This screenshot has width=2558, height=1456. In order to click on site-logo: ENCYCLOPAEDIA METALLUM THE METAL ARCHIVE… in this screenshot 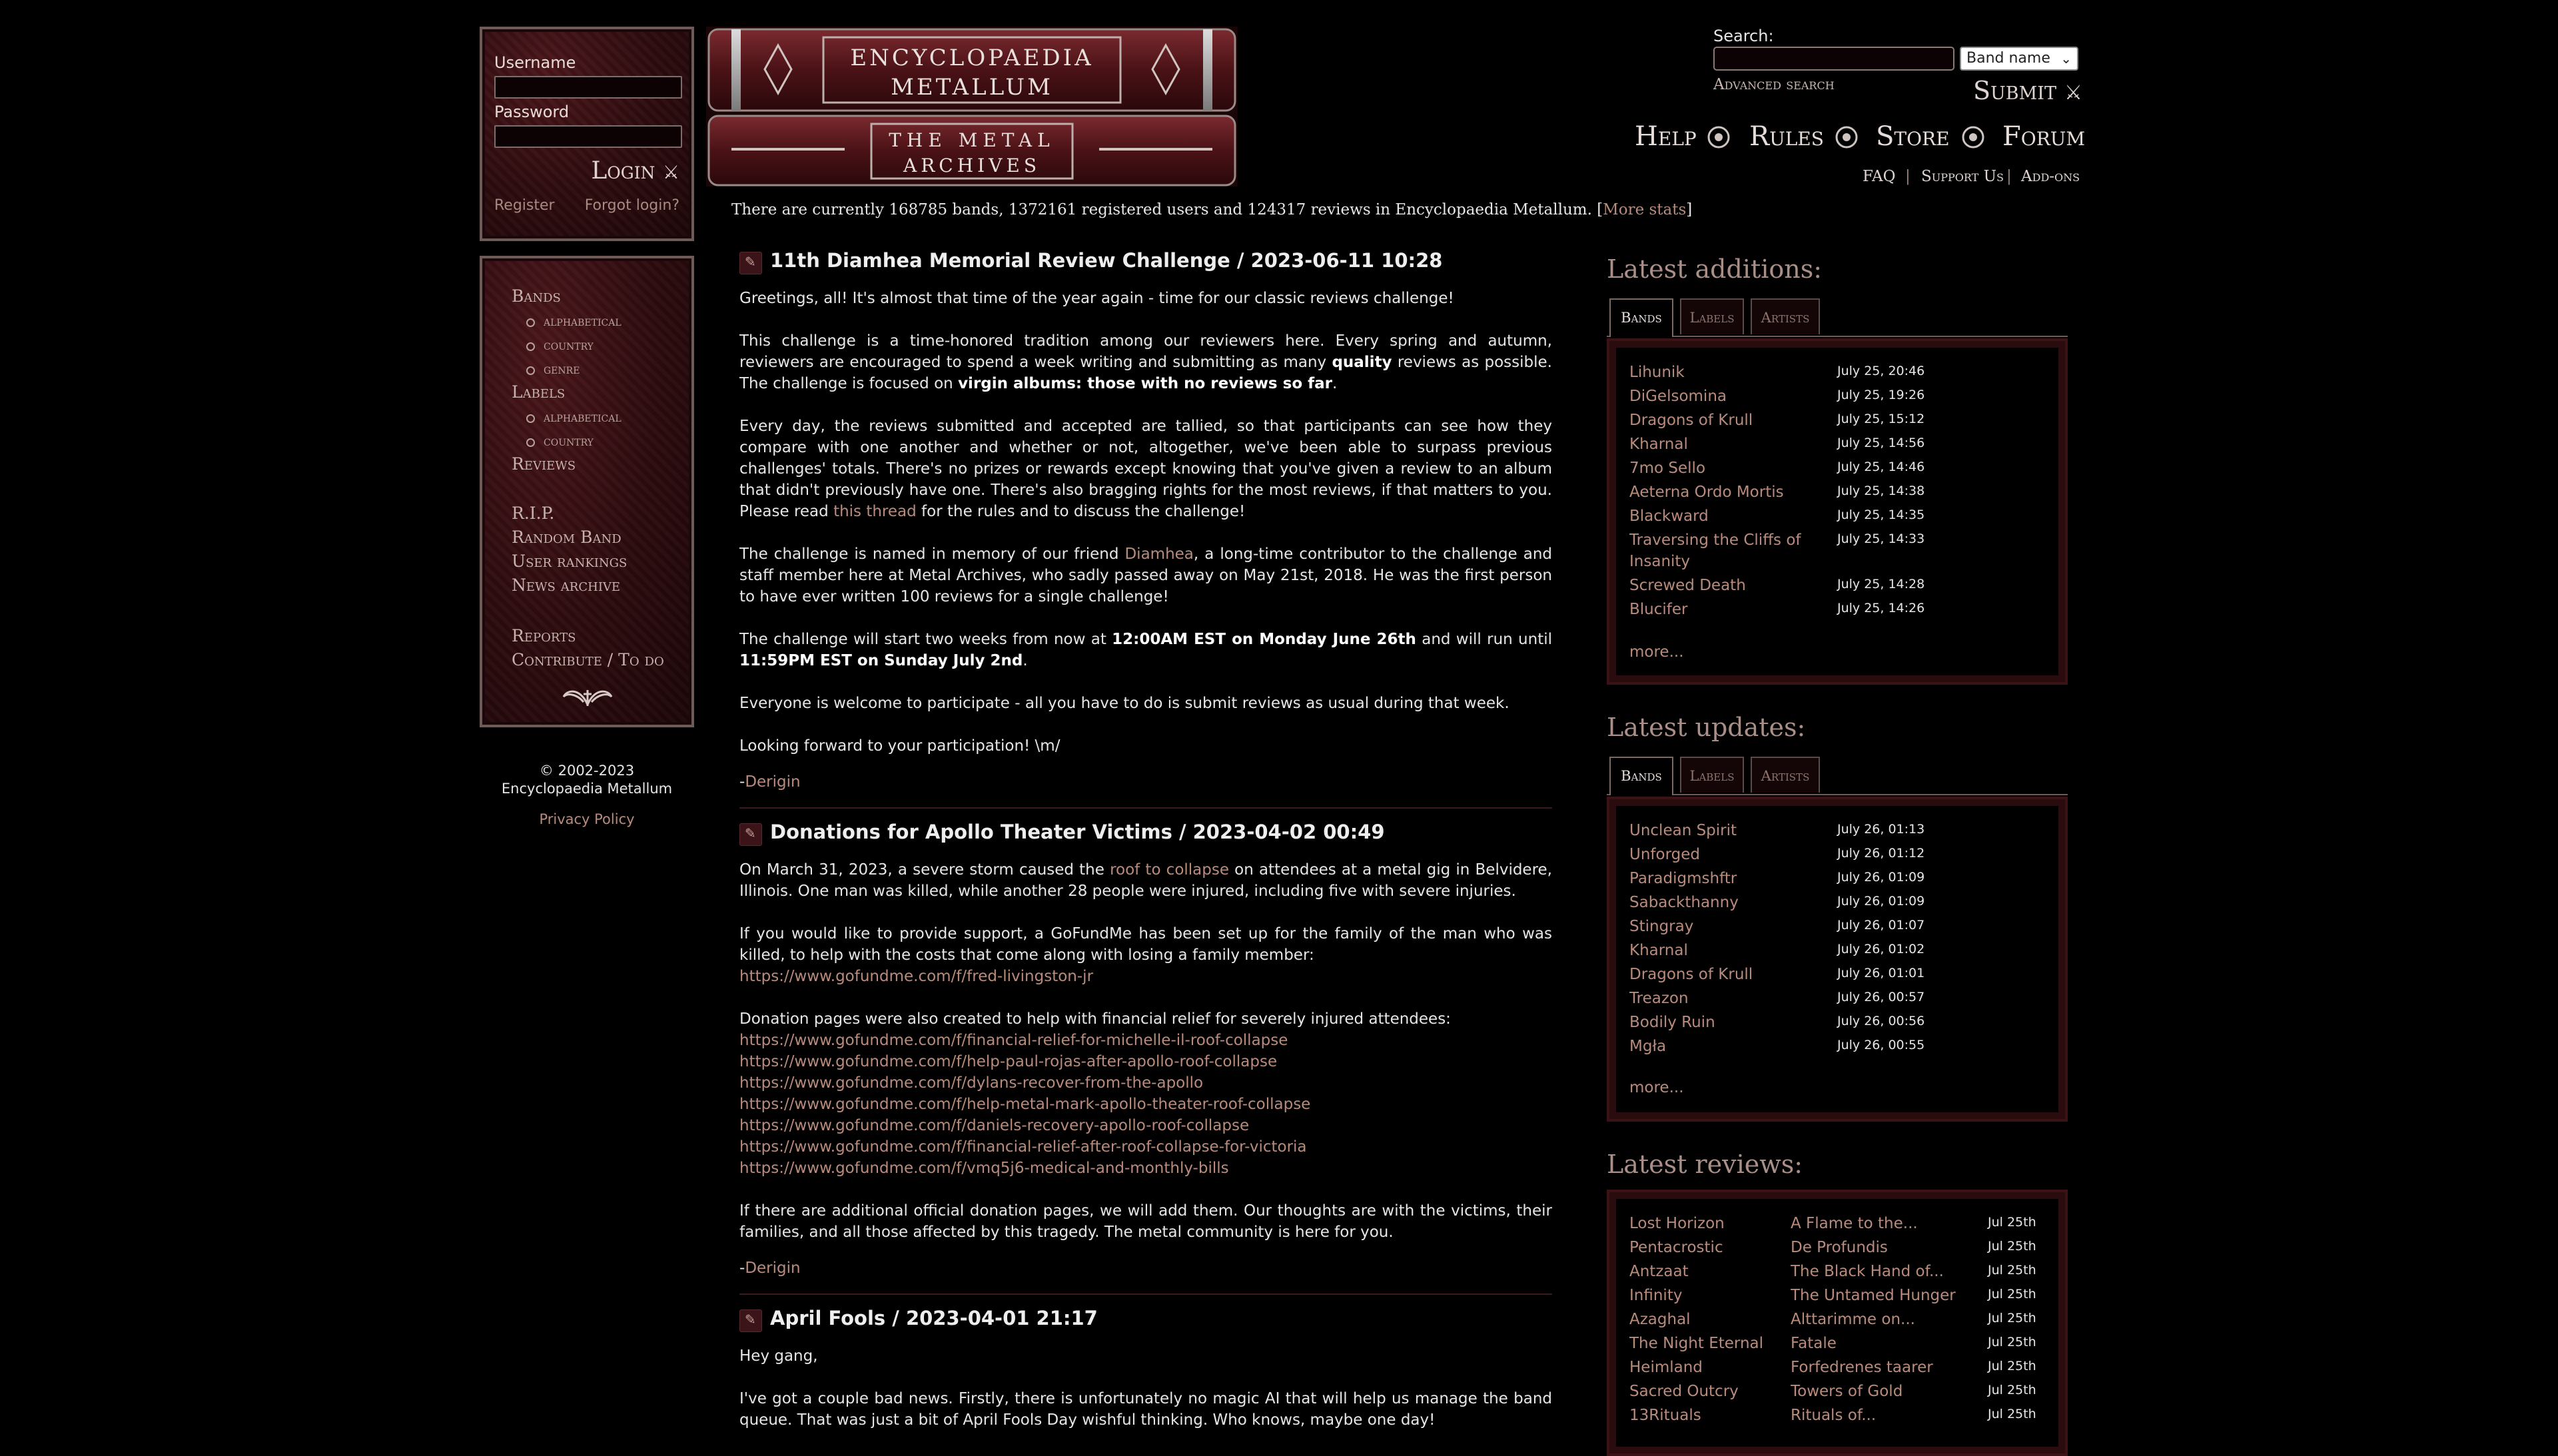, I will do `click(972, 106)`.